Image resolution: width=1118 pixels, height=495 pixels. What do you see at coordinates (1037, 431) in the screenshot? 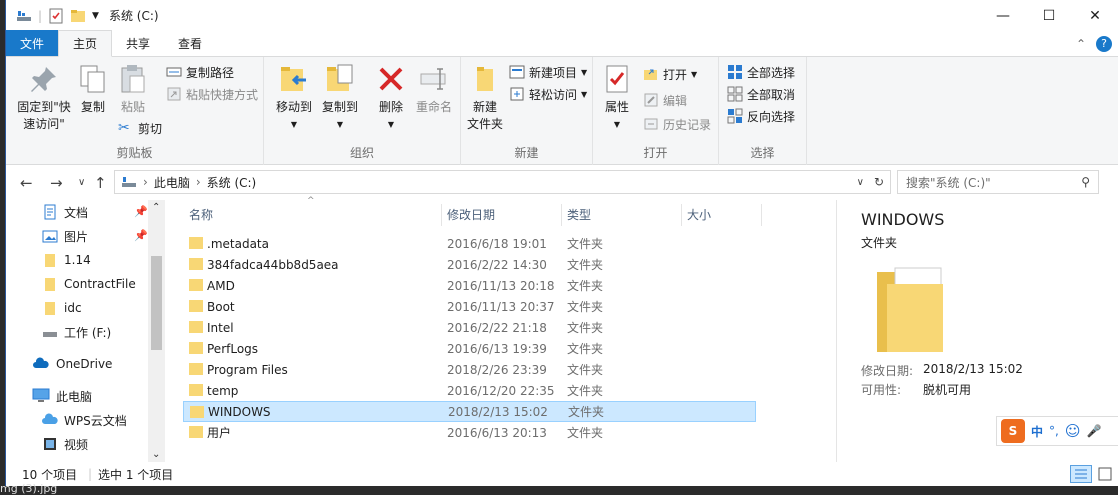
I see `ime-language: 中` at bounding box center [1037, 431].